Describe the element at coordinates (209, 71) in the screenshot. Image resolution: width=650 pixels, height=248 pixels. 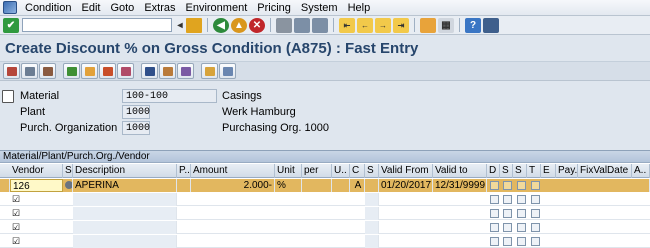
I see `display-icon` at that location.